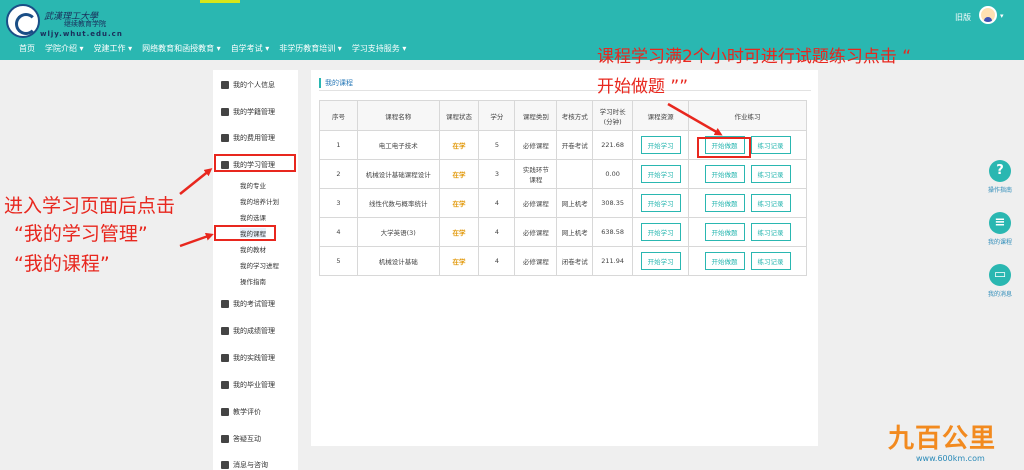 The height and width of the screenshot is (470, 1024). Describe the element at coordinates (999, 190) in the screenshot. I see `float-guide-label: 操作指南` at that location.